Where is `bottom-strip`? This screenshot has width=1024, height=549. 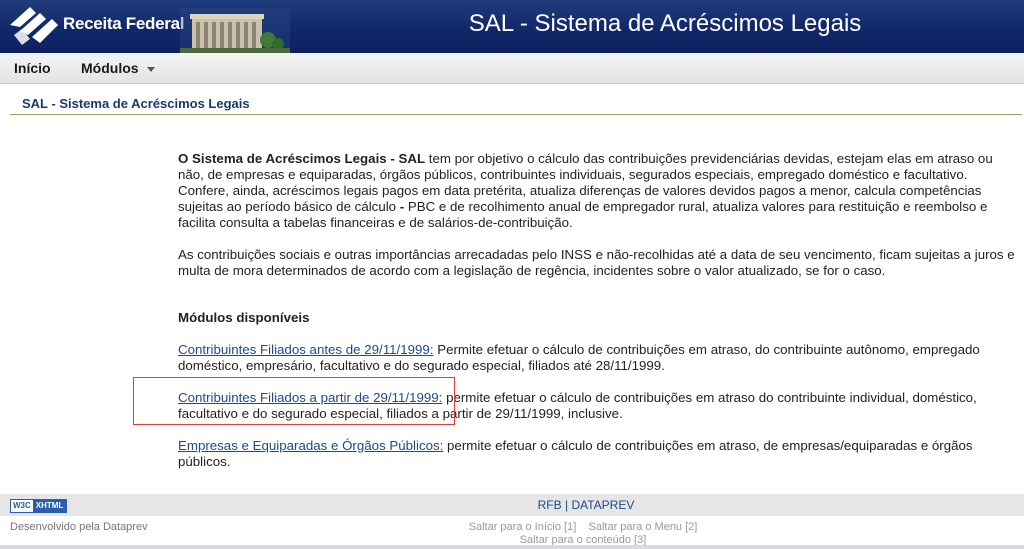 bottom-strip is located at coordinates (512, 547).